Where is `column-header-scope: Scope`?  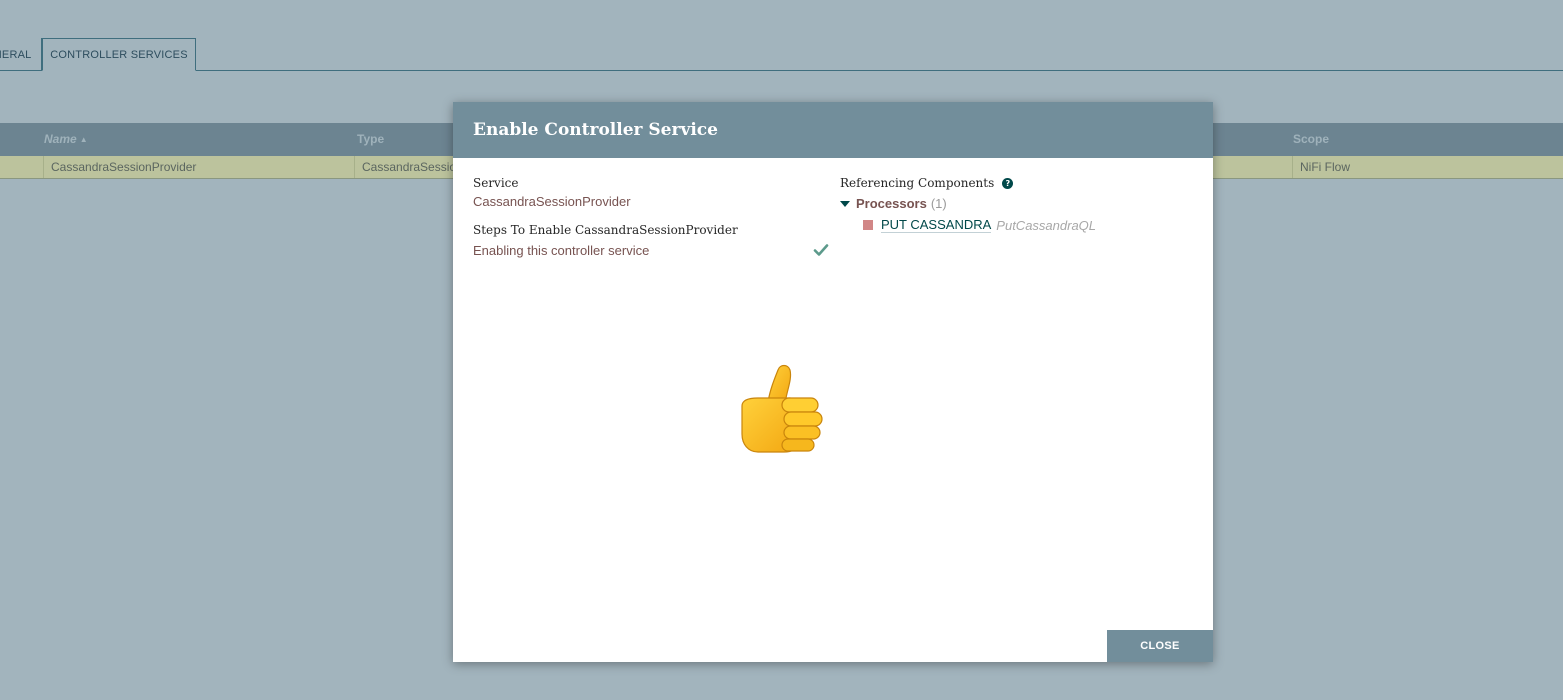 column-header-scope: Scope is located at coordinates (1311, 139).